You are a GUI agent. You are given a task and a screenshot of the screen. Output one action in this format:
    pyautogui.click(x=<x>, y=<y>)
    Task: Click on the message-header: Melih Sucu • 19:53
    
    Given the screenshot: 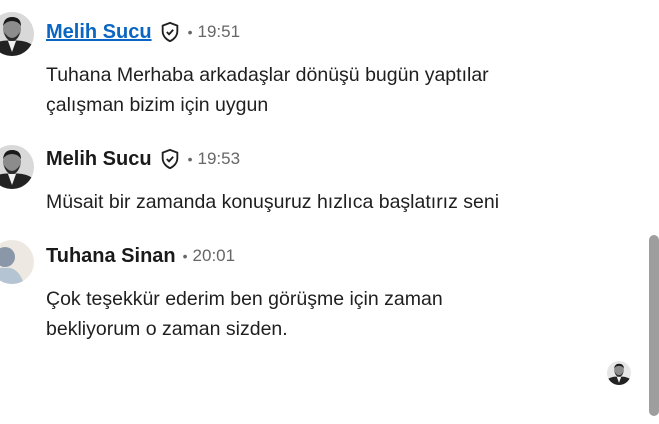 What is the action you would take?
    pyautogui.click(x=143, y=159)
    